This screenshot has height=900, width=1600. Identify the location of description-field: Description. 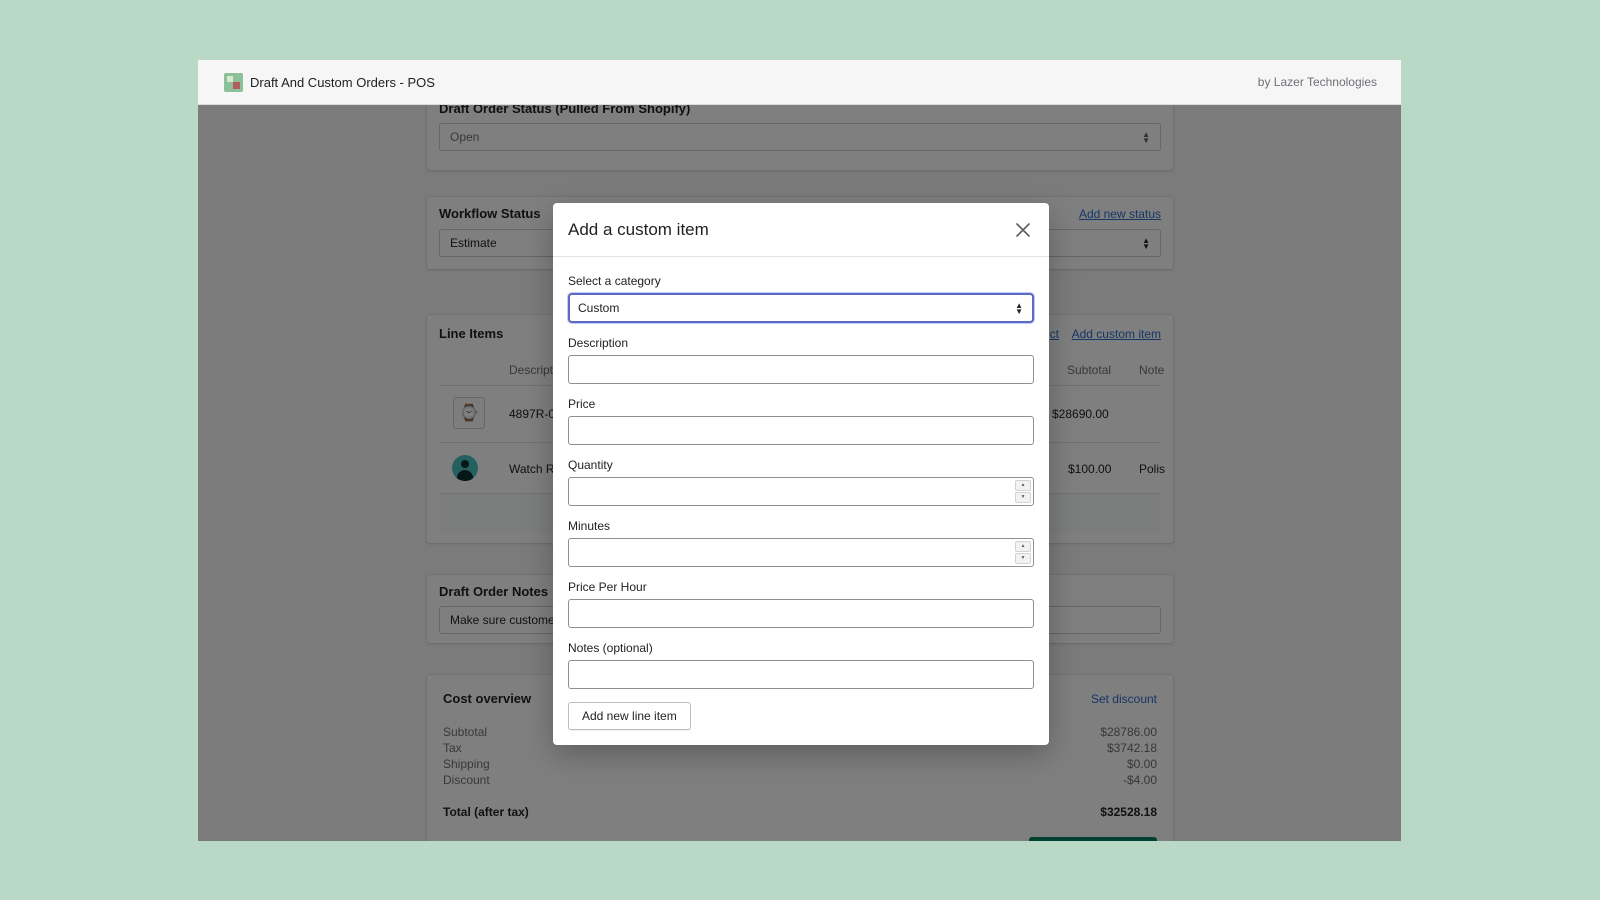
(801, 360).